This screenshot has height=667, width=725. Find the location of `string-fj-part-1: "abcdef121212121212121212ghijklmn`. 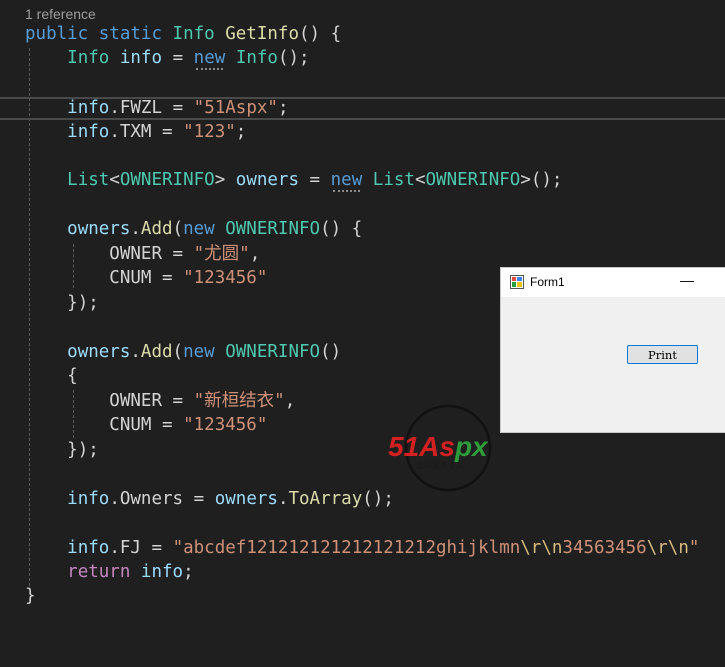

string-fj-part-1: "abcdef121212121212121212ghijklmn is located at coordinates (346, 548).